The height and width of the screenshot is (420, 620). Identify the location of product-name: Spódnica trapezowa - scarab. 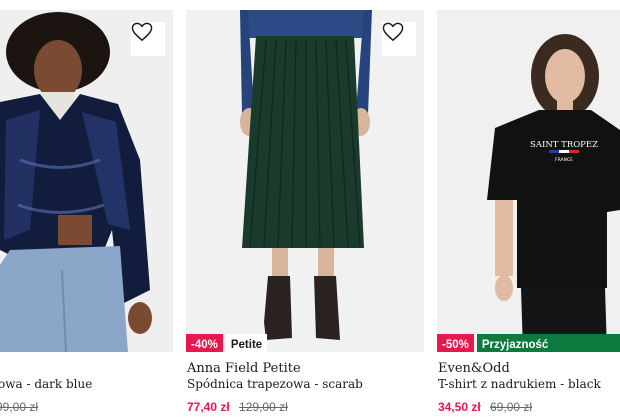
(275, 384).